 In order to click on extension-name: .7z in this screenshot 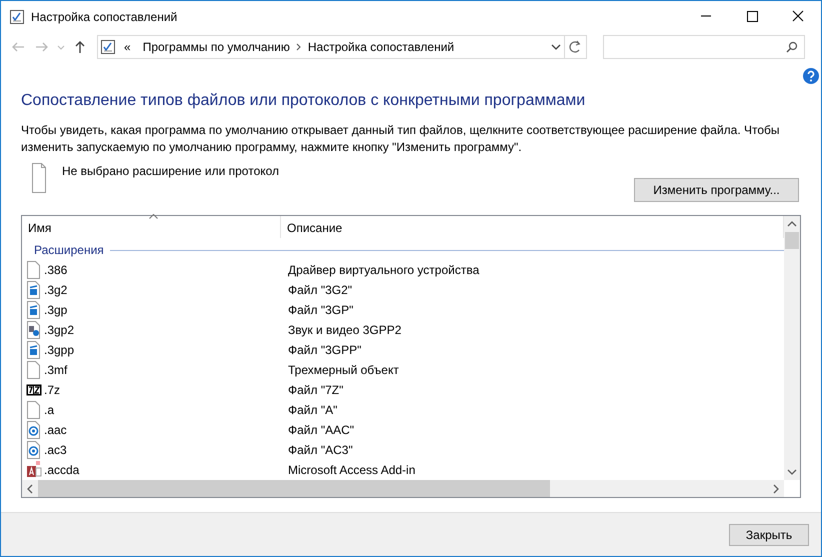, I will do `click(52, 390)`.